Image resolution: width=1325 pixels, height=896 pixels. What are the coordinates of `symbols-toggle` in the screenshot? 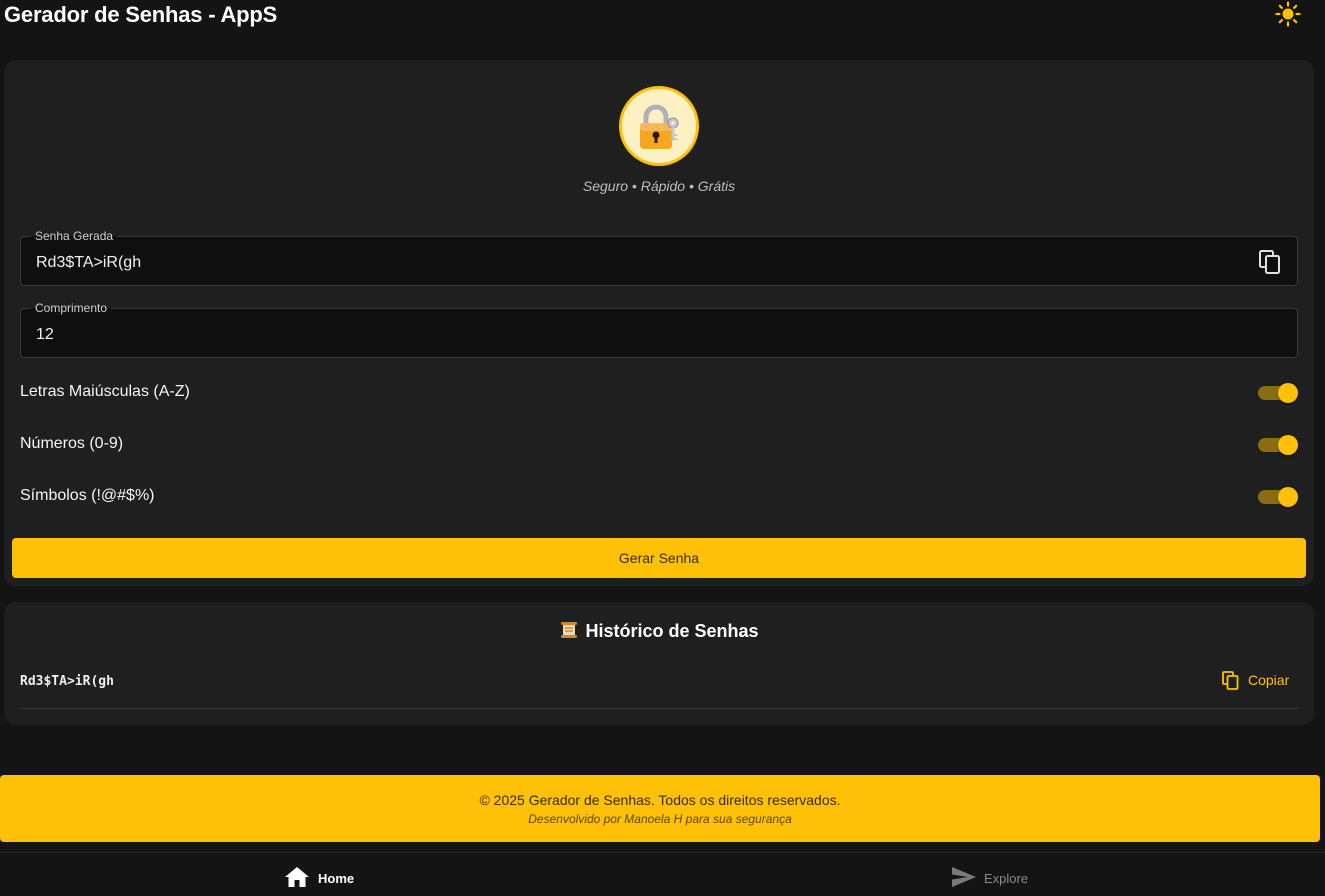 It's located at (1278, 497).